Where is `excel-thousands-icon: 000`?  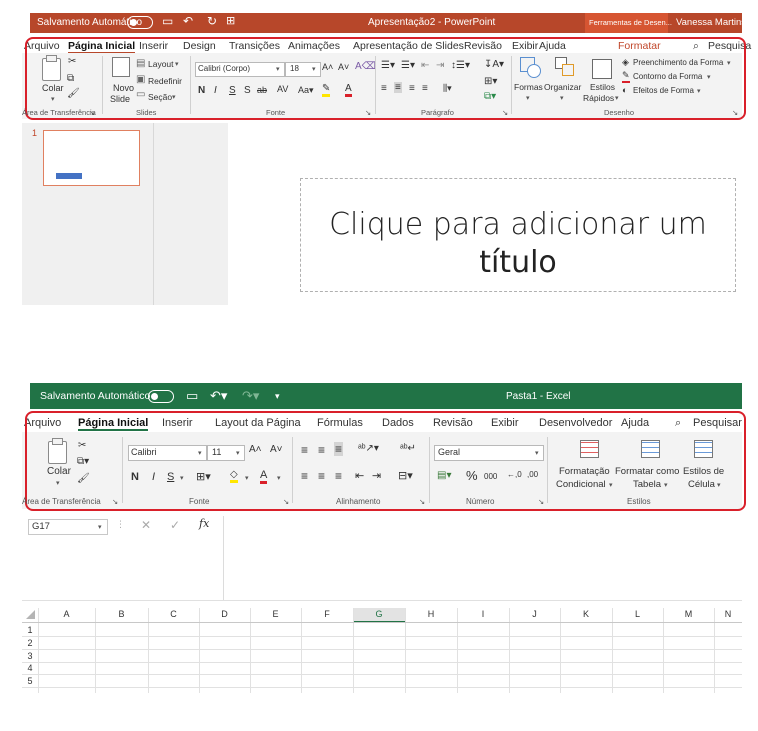 excel-thousands-icon: 000 is located at coordinates (490, 476).